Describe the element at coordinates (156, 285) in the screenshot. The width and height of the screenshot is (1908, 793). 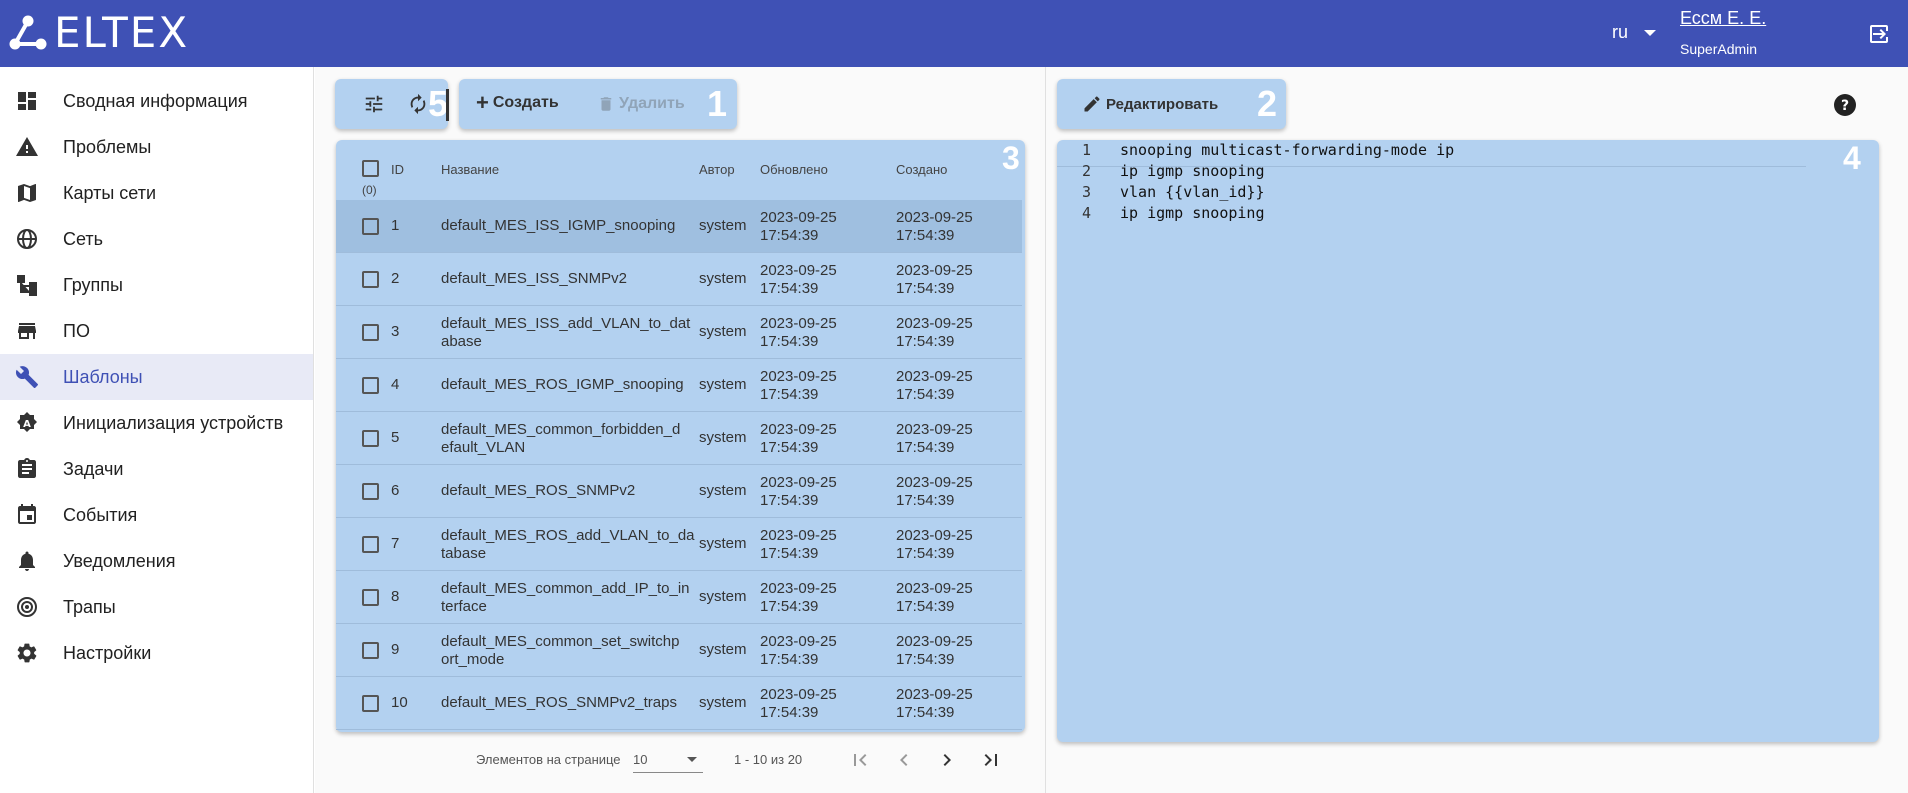
I see `sidebar-item-groups: Группы` at that location.